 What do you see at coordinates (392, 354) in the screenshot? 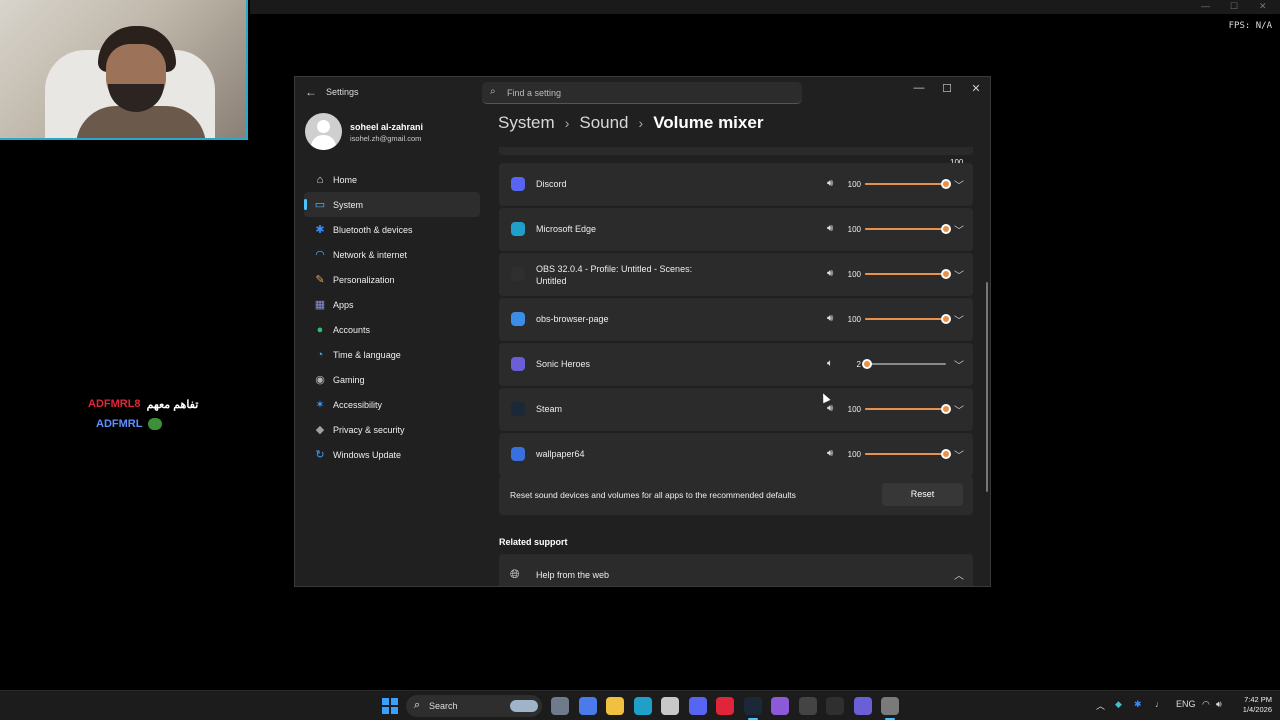
I see `sidebar-item-time-language: ◔ Time & language` at bounding box center [392, 354].